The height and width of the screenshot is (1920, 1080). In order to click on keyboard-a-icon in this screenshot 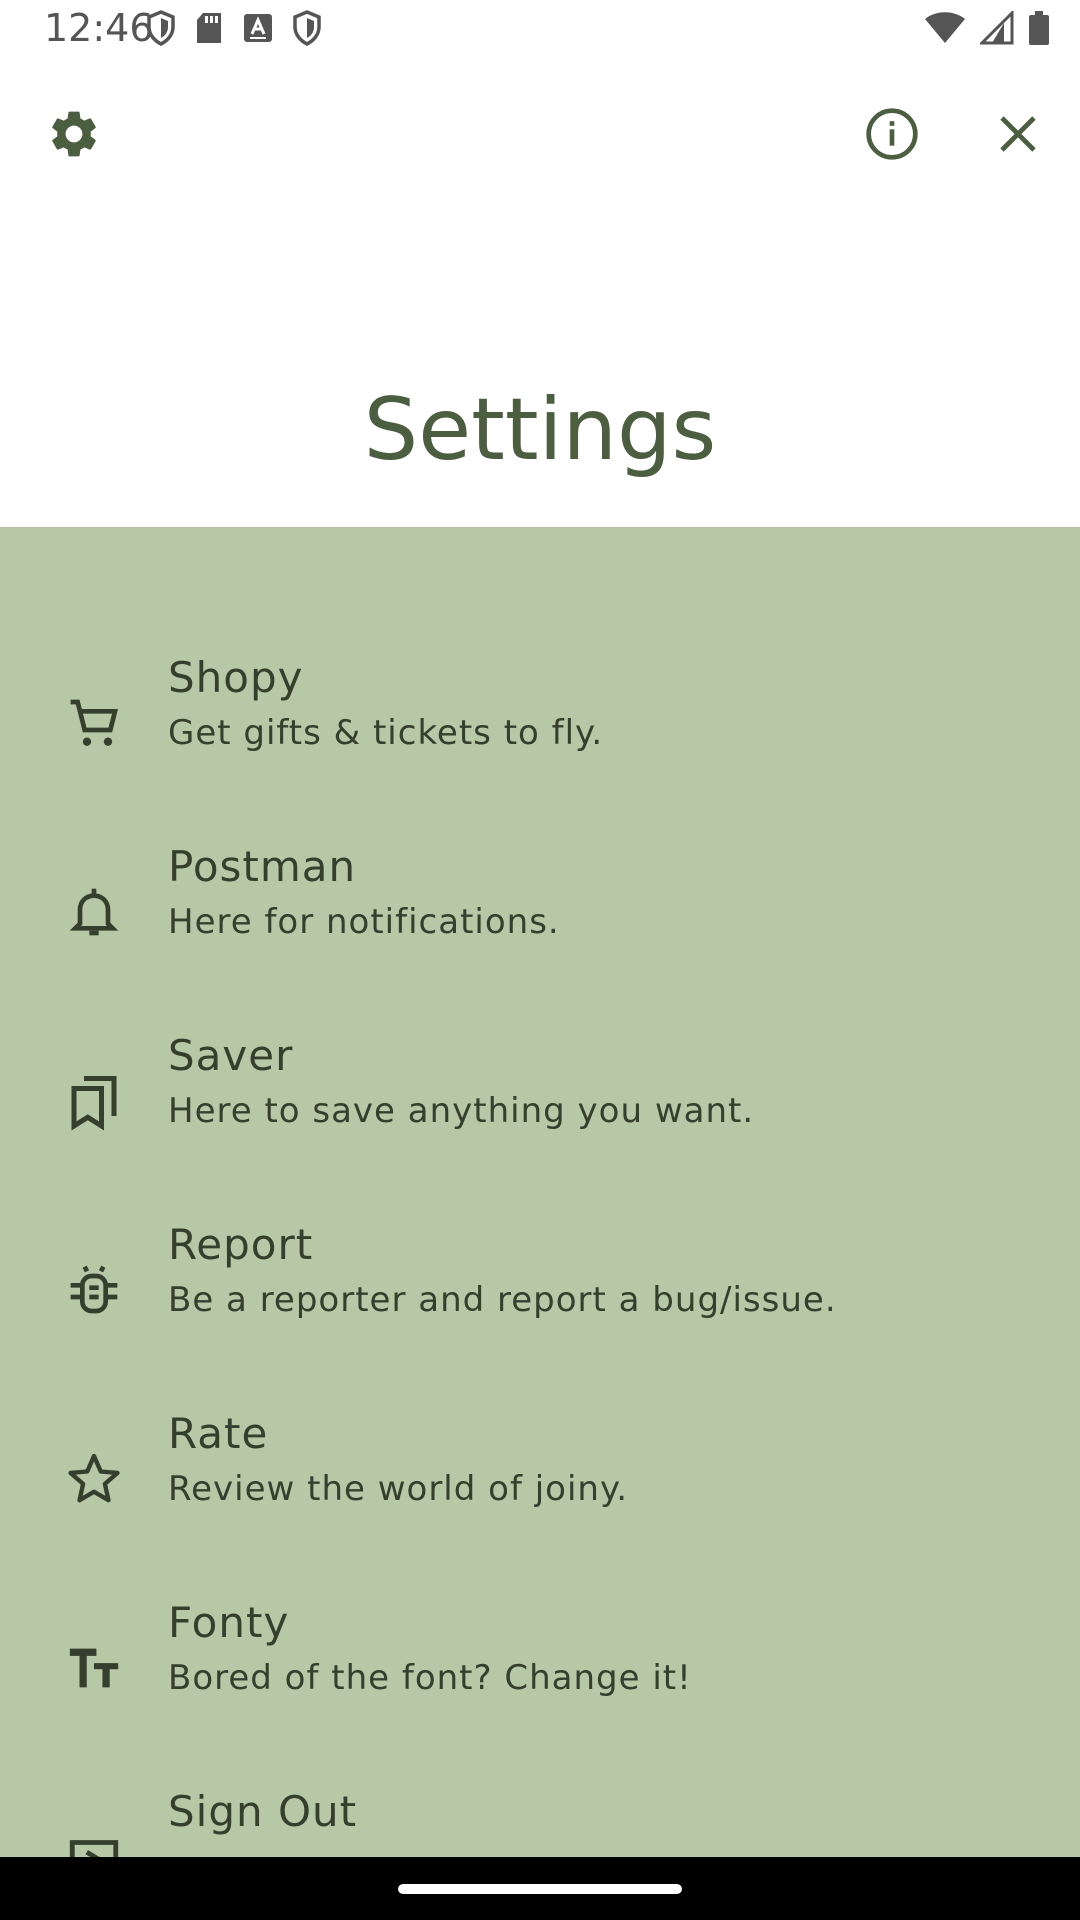, I will do `click(258, 30)`.